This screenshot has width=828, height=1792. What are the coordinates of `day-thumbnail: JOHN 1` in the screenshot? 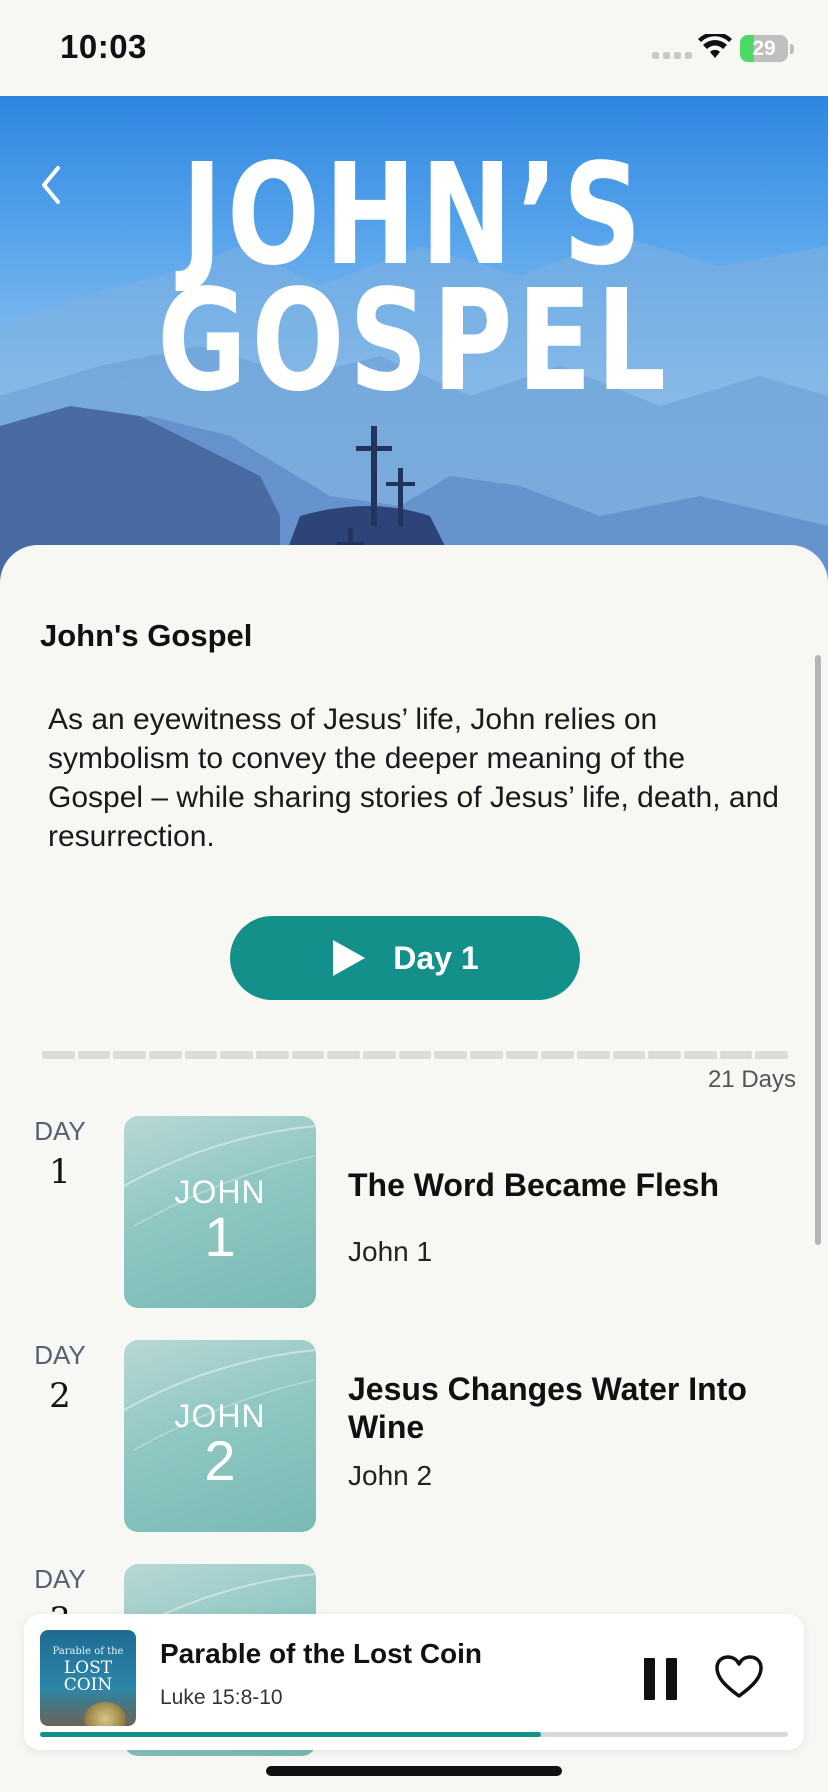 It's located at (220, 1212).